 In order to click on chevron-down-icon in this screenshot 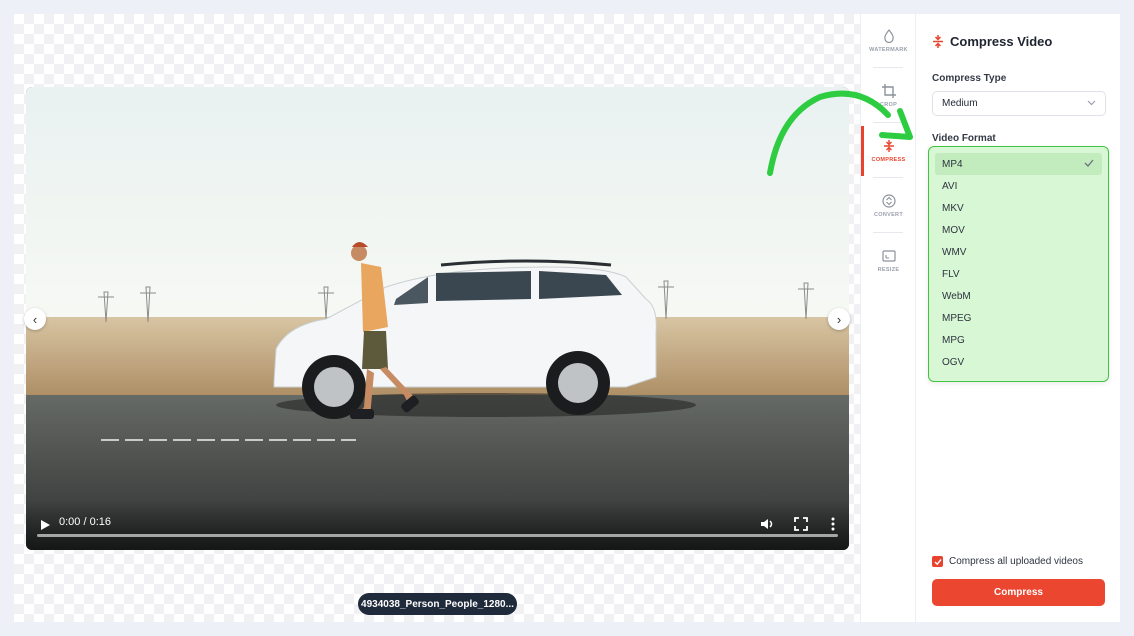, I will do `click(1091, 103)`.